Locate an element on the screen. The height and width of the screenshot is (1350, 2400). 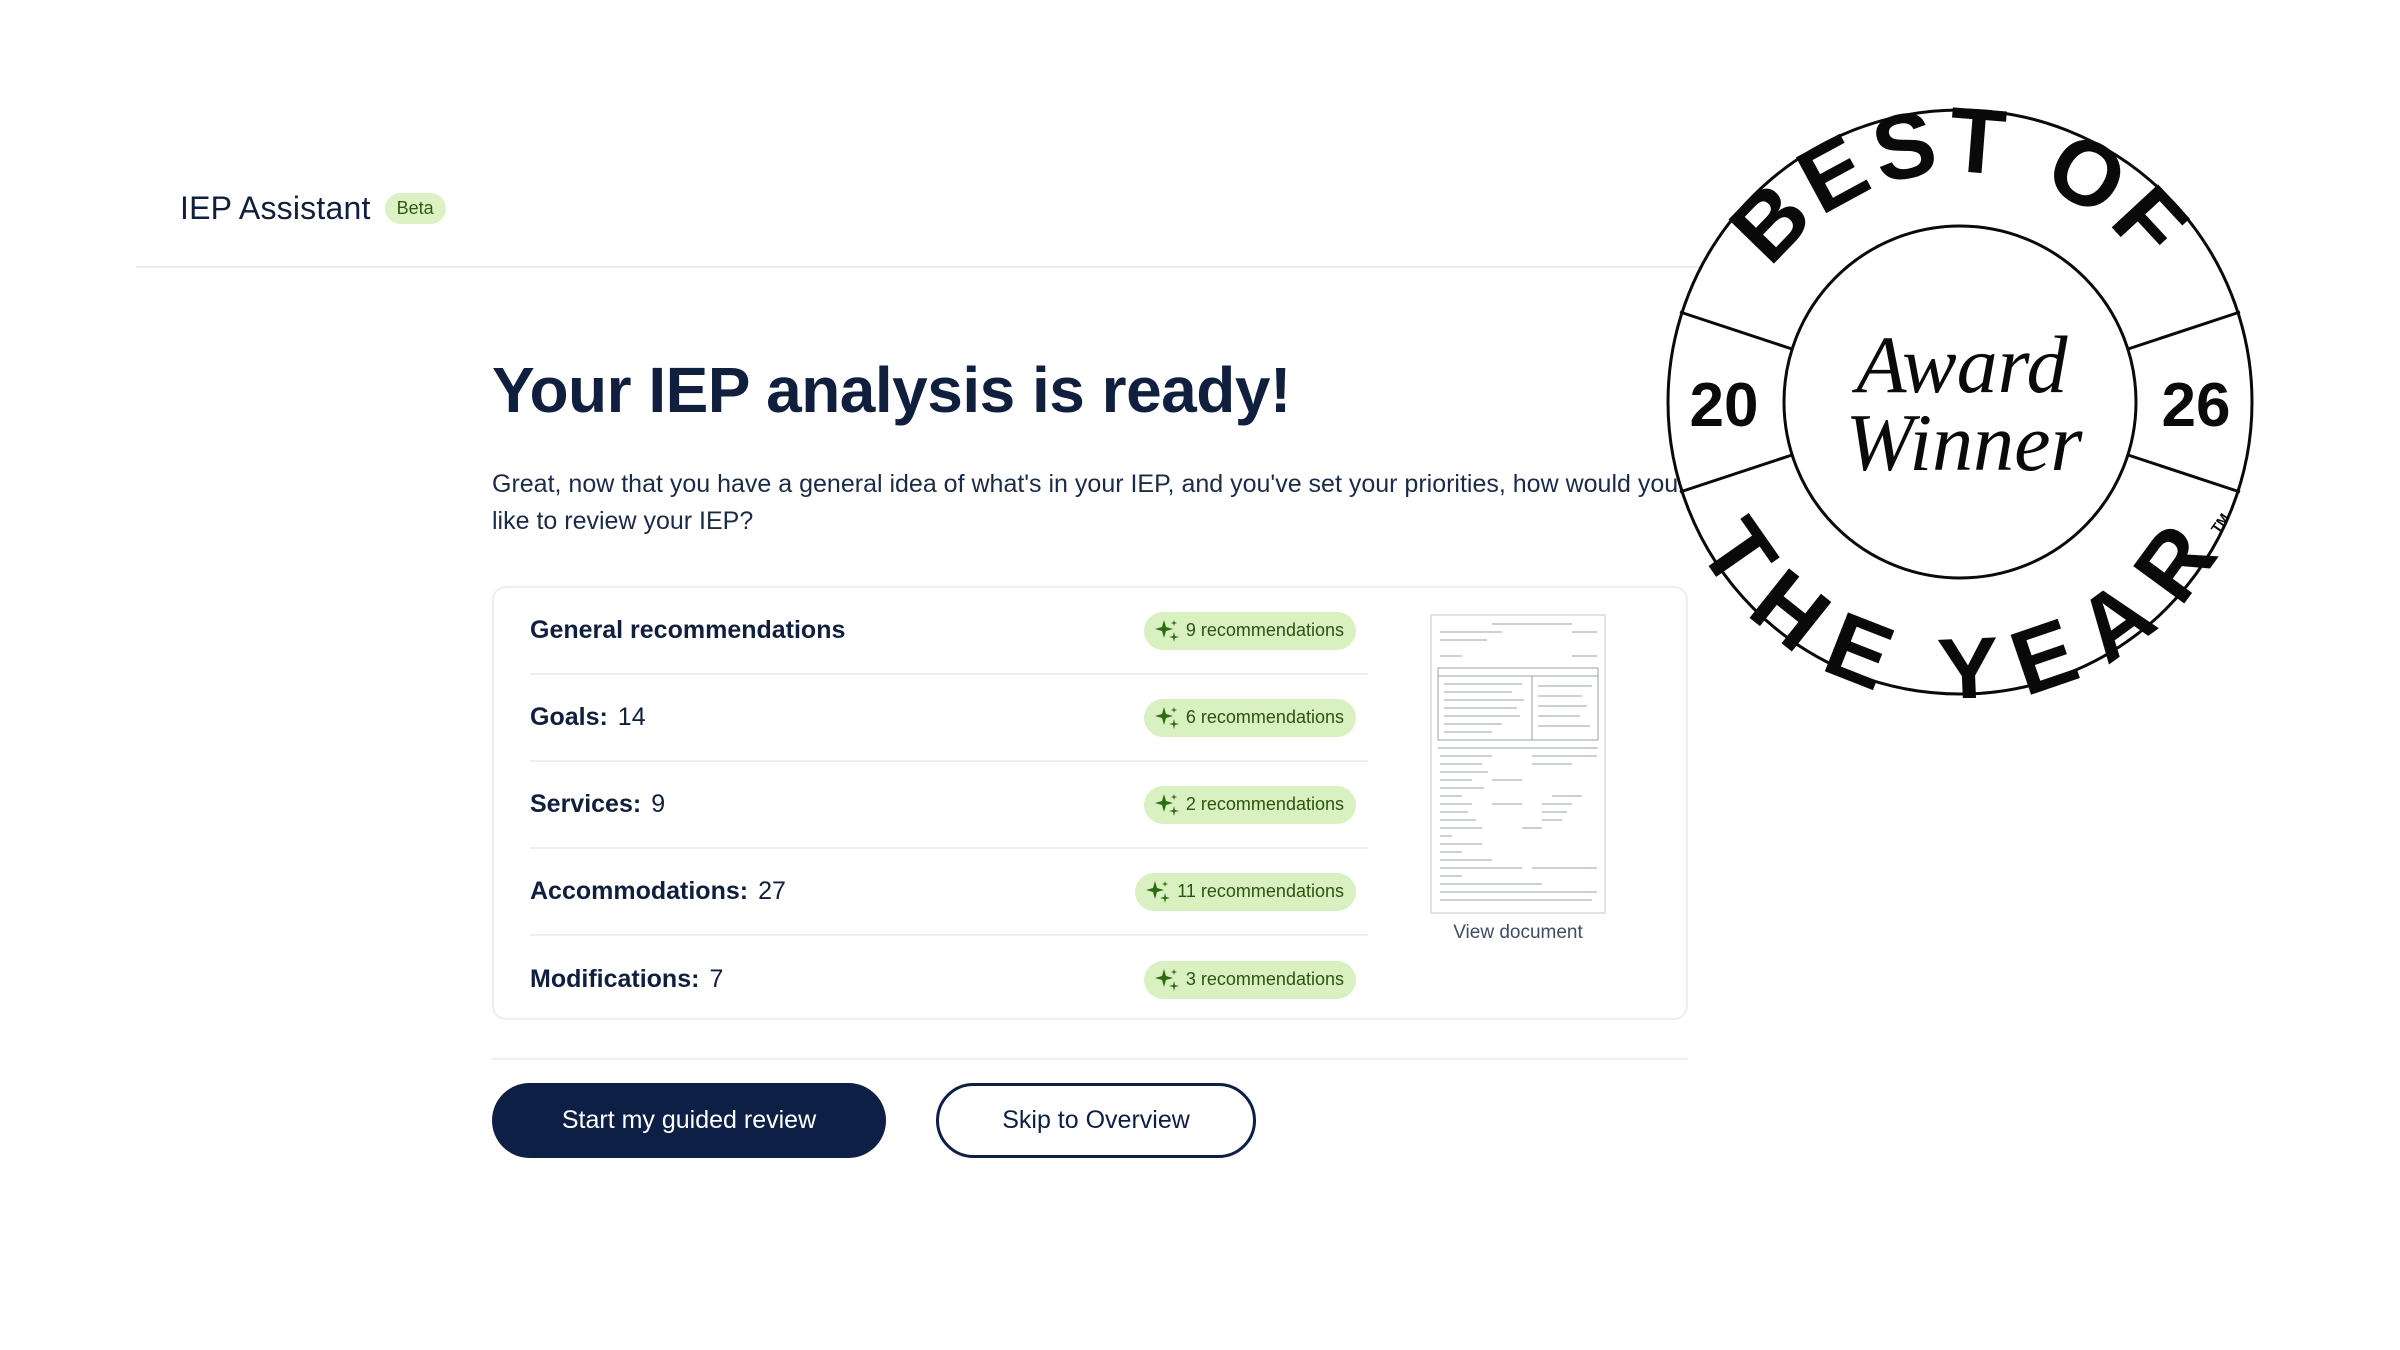
page-title: Your IEP analysis is ready! is located at coordinates (891, 390).